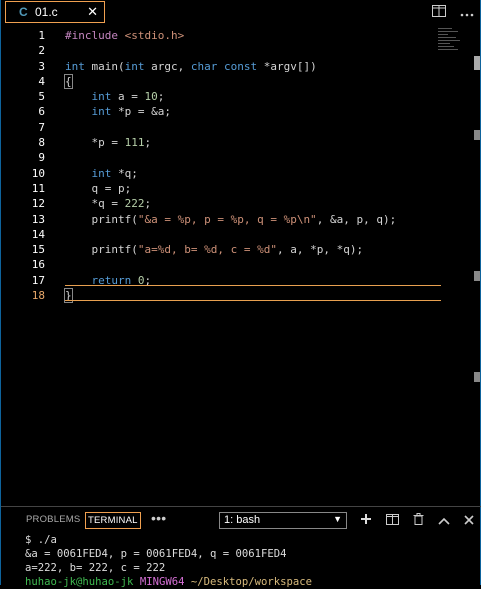  Describe the element at coordinates (95, 568) in the screenshot. I see `terminal-output-line: a=222, b= 222, c = 222` at that location.